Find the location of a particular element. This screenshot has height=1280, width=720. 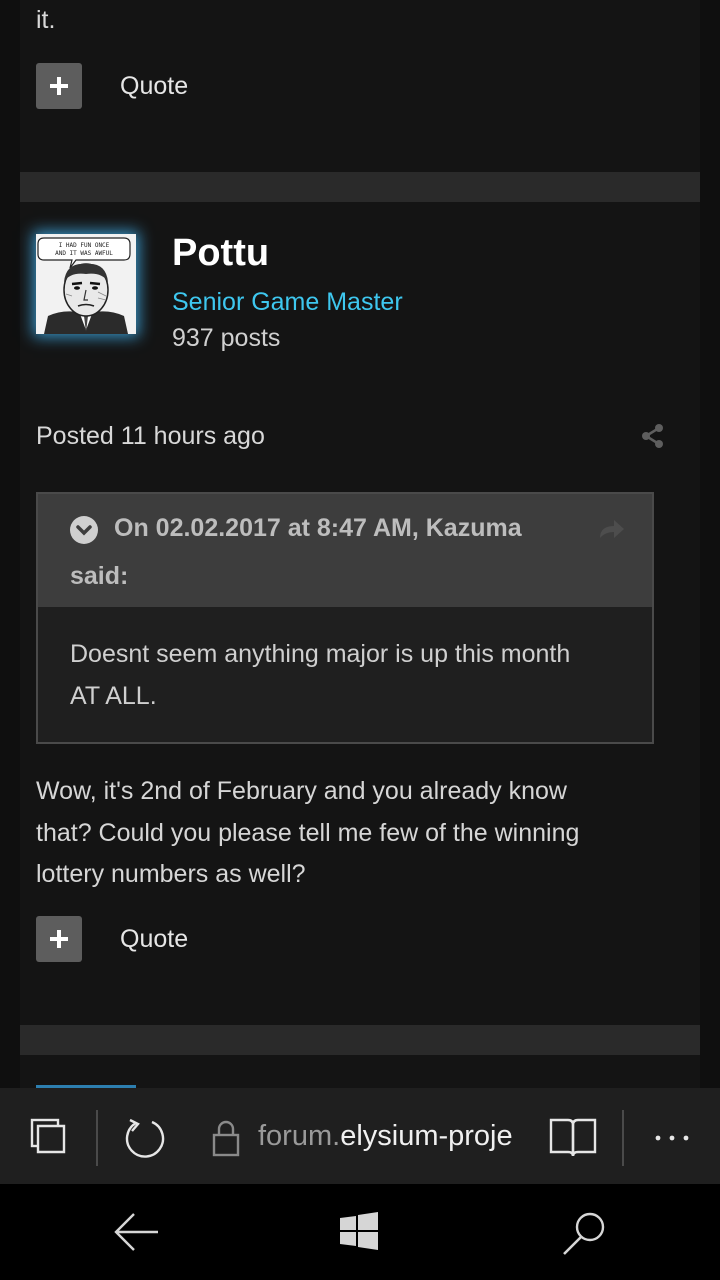

url-domain: elysium-proje is located at coordinates (426, 1136).